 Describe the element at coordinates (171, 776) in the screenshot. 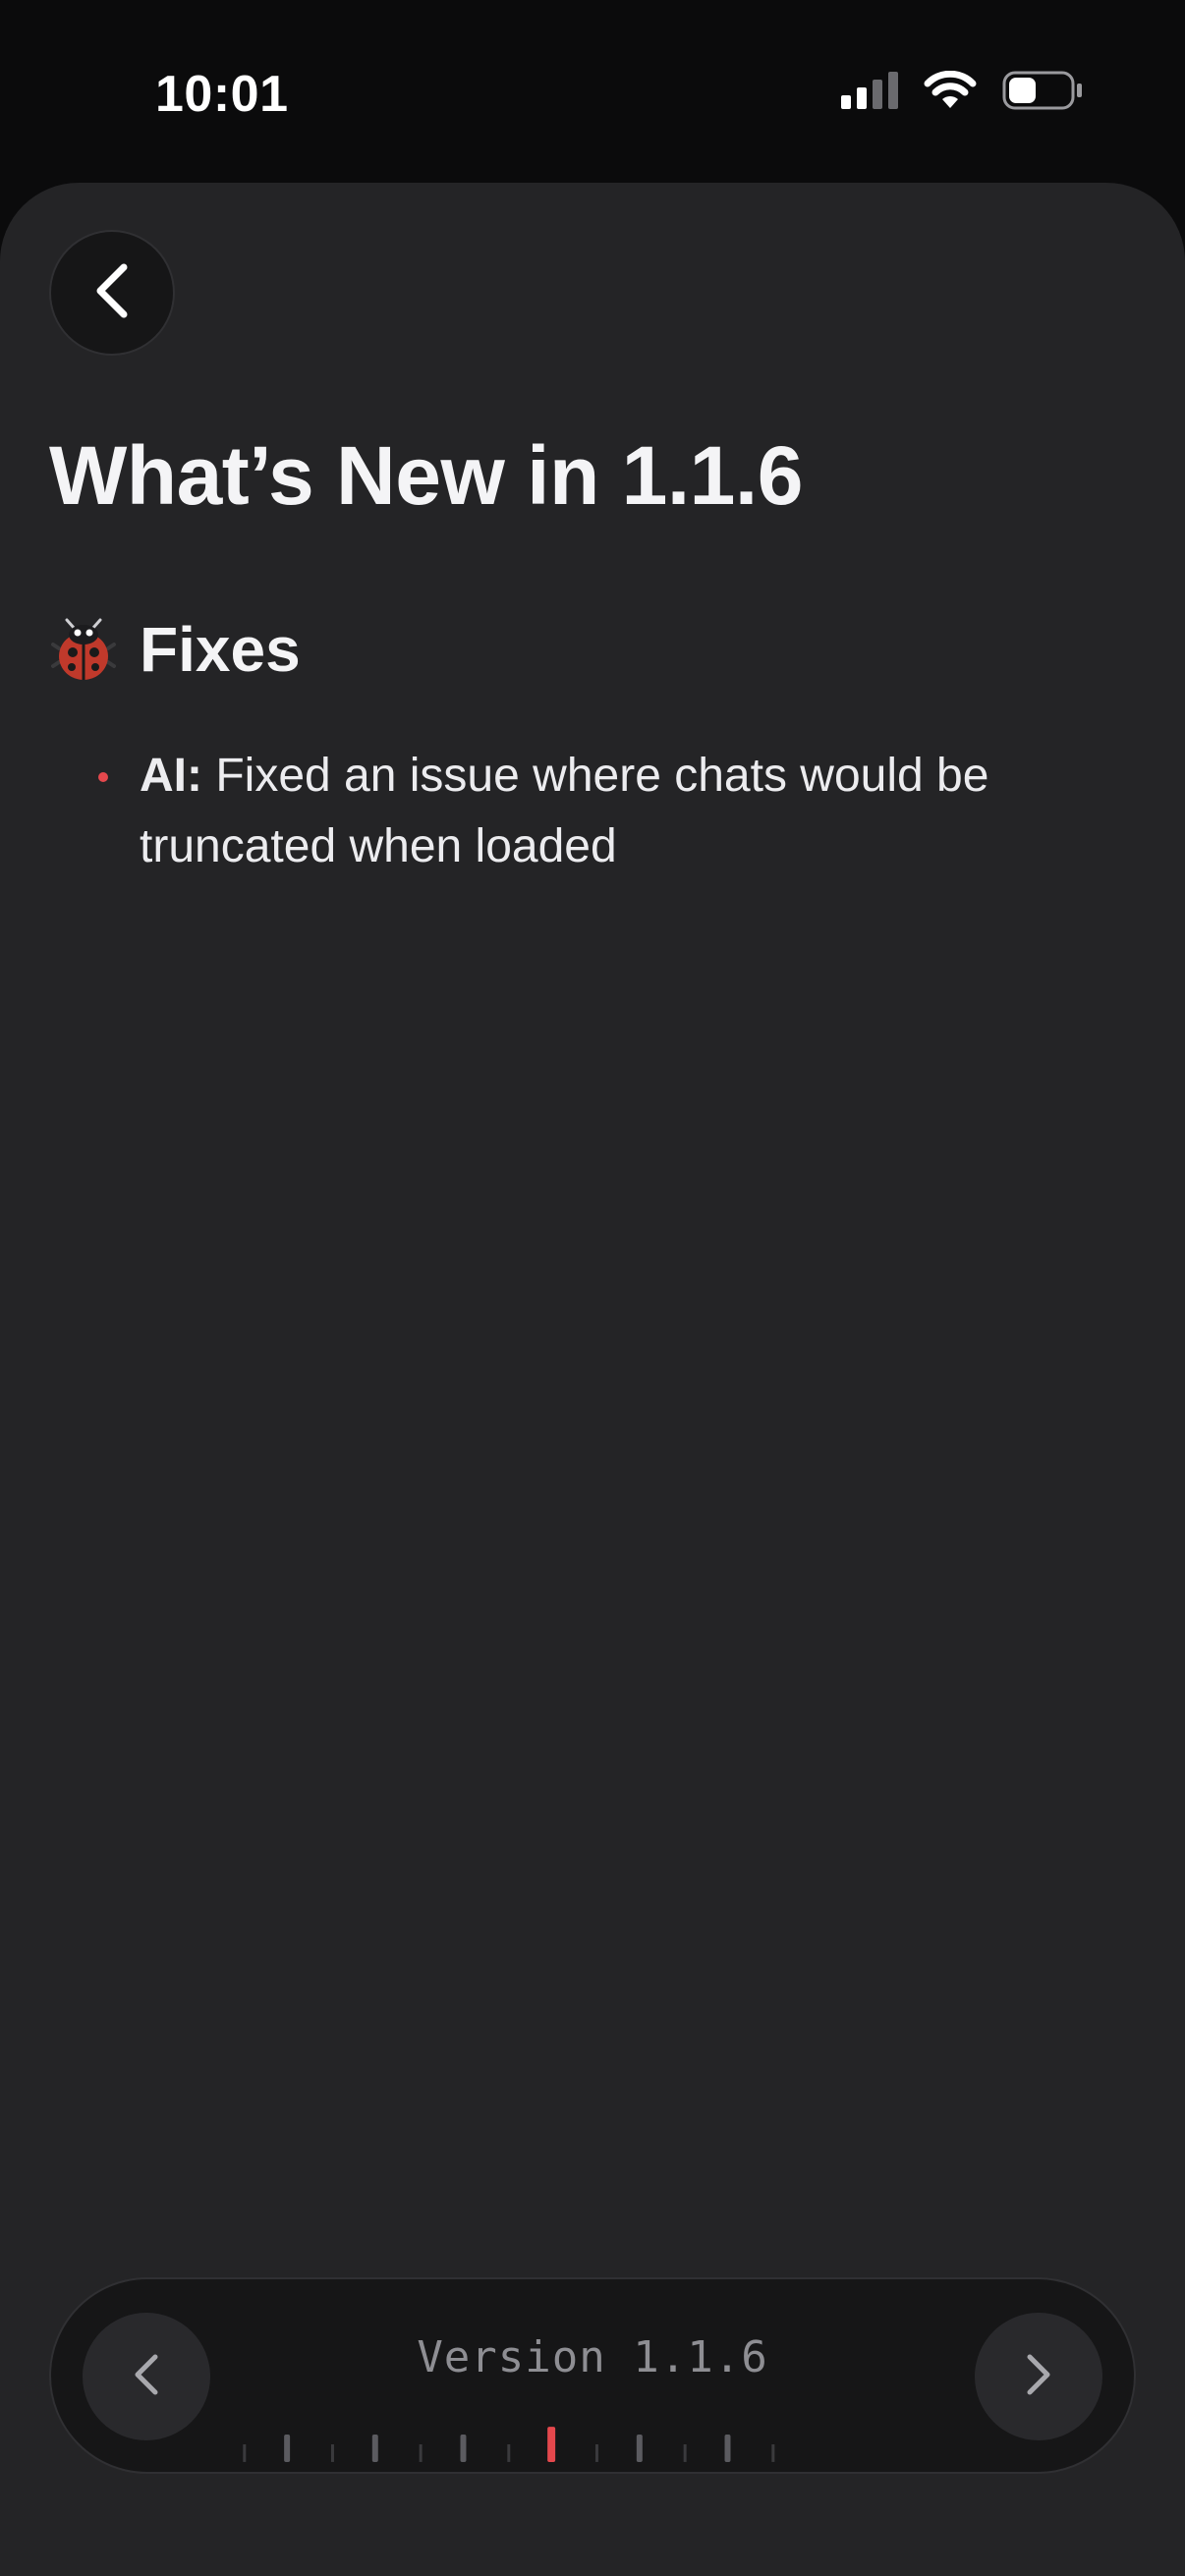

I see `fix-area-label: AI:` at that location.